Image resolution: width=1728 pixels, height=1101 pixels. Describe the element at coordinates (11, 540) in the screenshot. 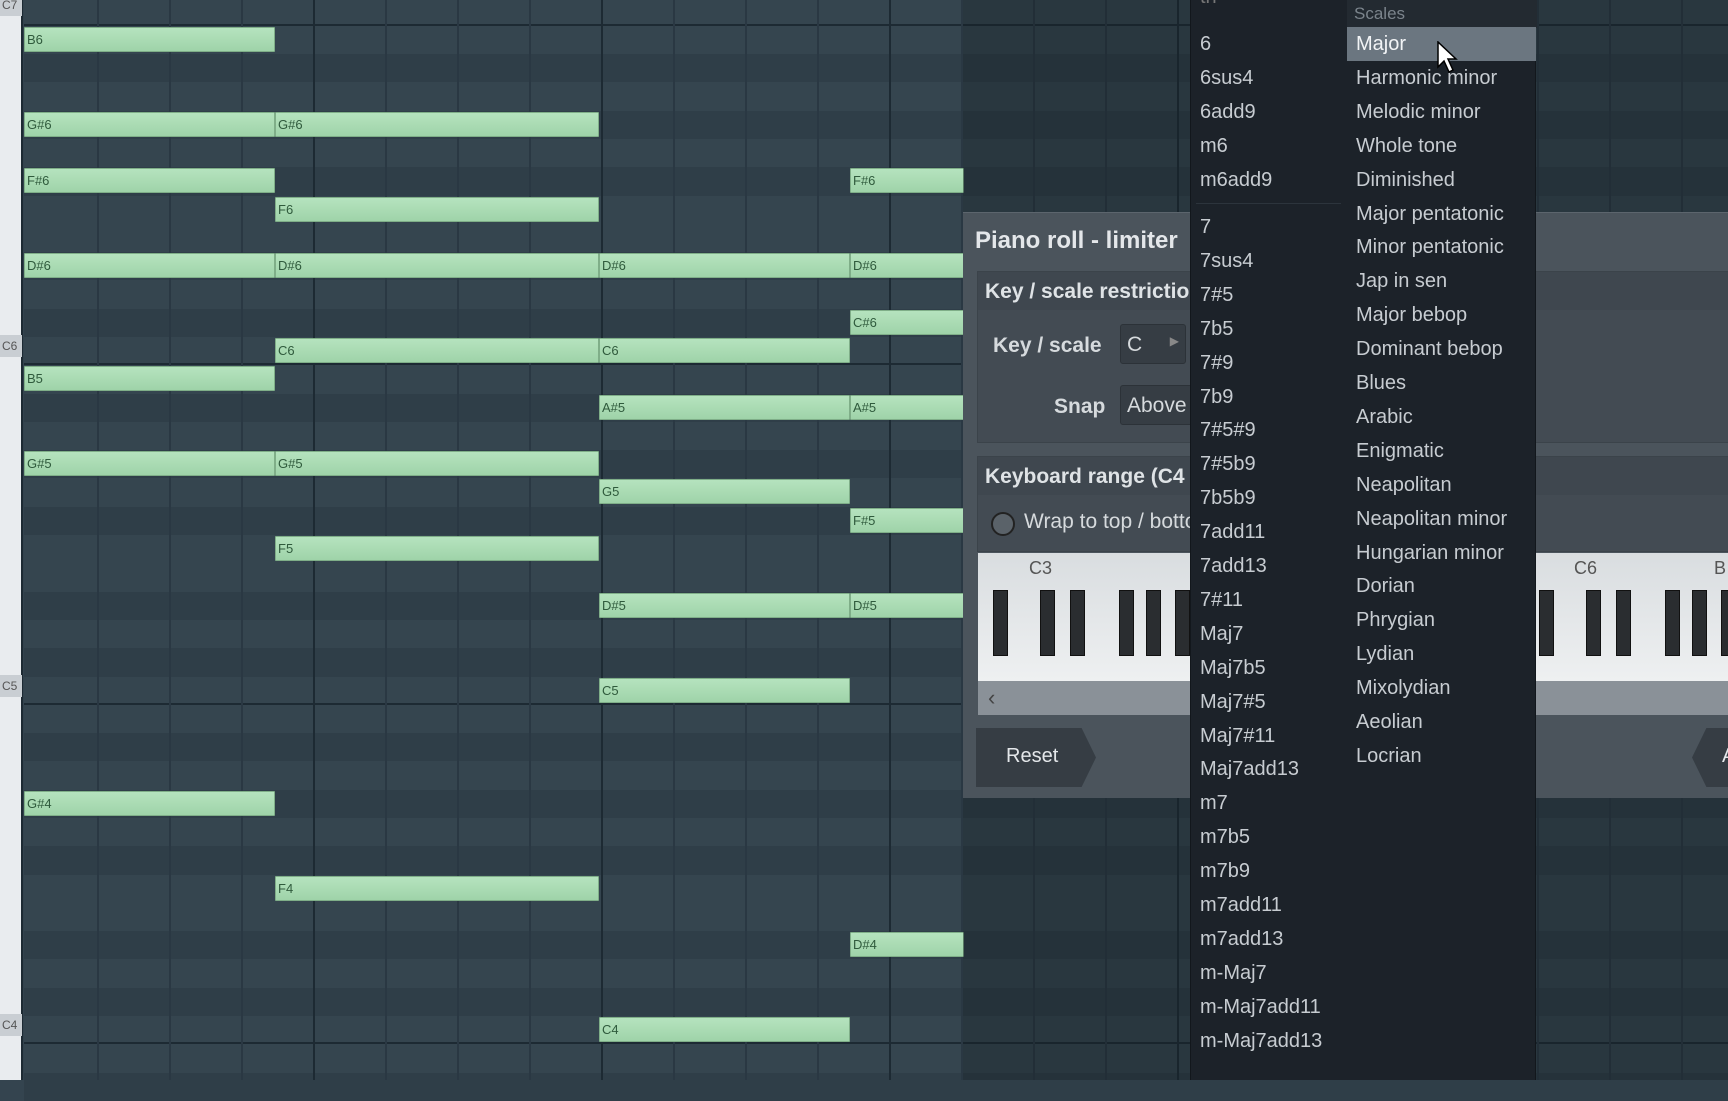

I see `piano-keyboard-sidebar: C7 C6 C5 C4` at that location.